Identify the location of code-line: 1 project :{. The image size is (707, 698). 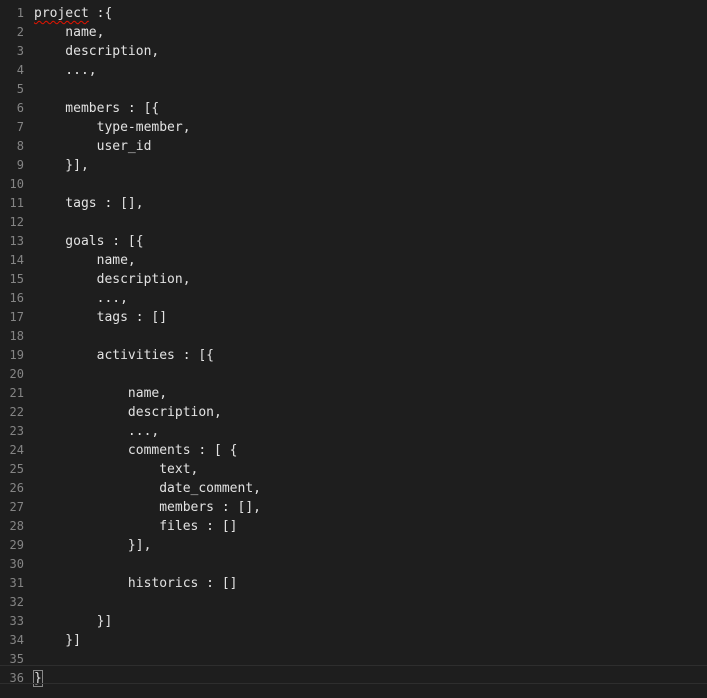
(353, 13).